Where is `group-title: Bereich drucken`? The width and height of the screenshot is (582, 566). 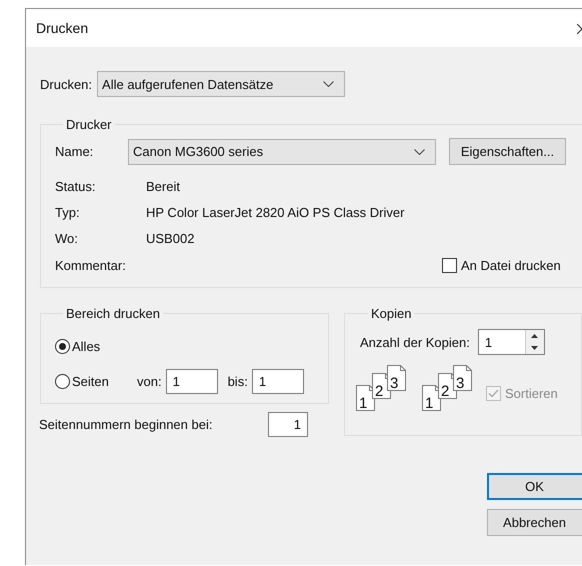 group-title: Bereich drucken is located at coordinates (113, 313).